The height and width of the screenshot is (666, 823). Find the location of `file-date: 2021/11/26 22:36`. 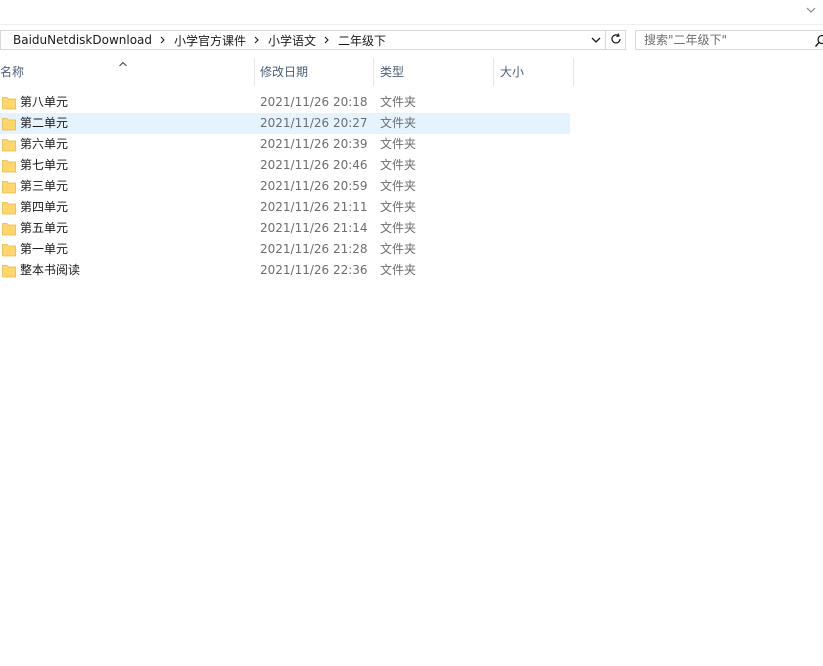

file-date: 2021/11/26 22:36 is located at coordinates (314, 270).